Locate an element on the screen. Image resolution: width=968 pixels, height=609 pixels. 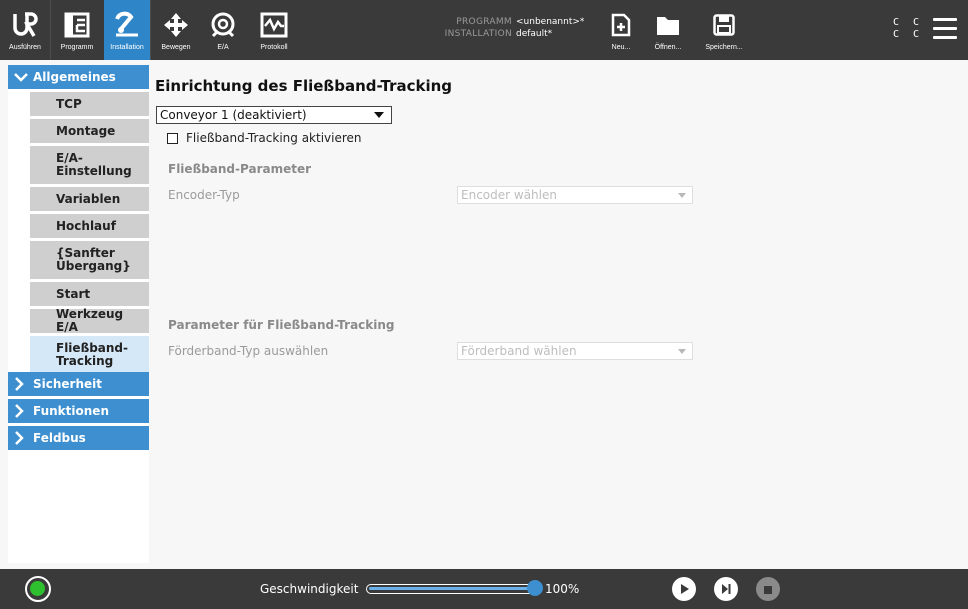
sidebar-item-label: Fließband- Tracking is located at coordinates (92, 354).